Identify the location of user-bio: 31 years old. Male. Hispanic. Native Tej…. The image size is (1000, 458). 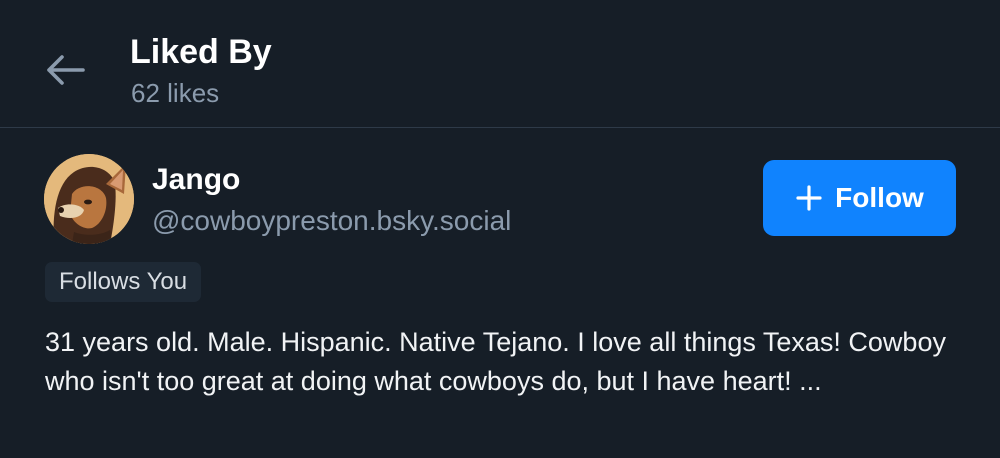
(495, 361).